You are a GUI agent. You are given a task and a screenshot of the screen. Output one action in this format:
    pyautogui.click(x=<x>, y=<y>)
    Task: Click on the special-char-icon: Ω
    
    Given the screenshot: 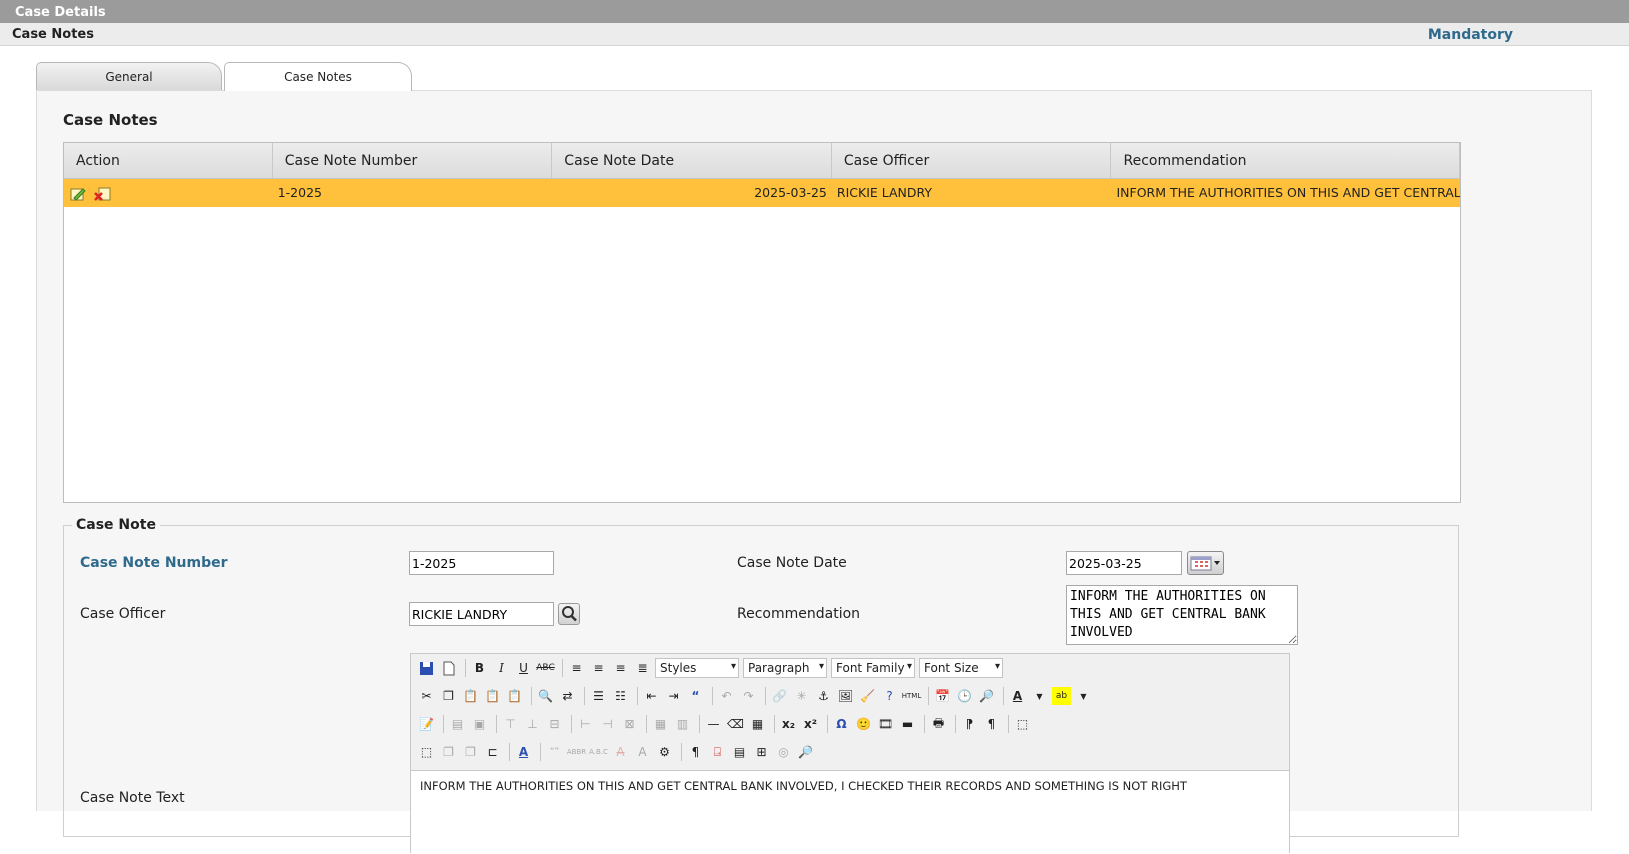 What is the action you would take?
    pyautogui.click(x=841, y=724)
    